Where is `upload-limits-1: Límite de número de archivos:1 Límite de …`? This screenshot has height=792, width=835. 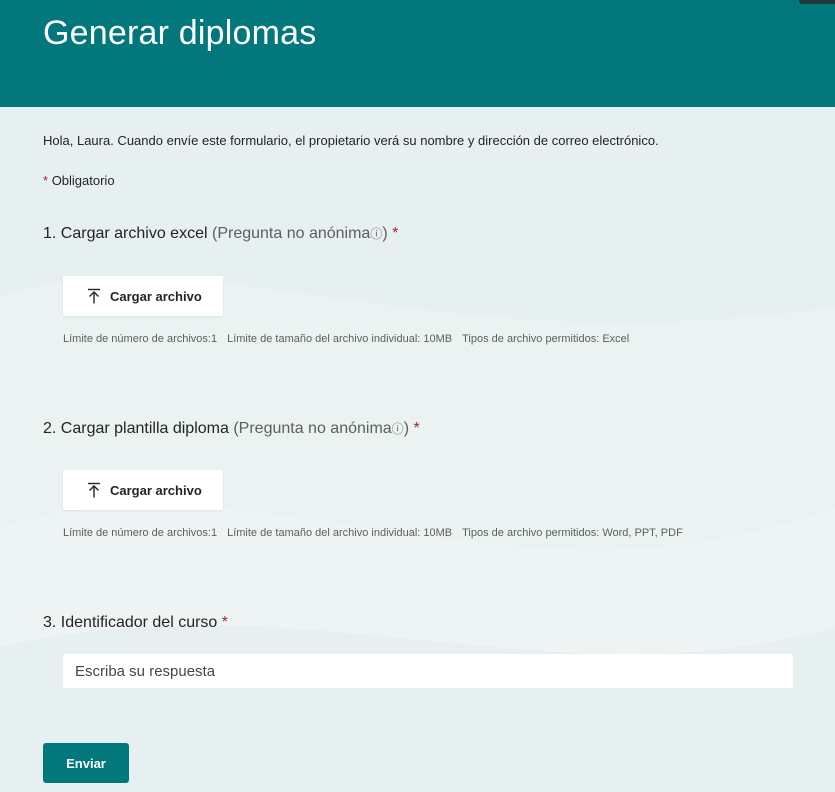 upload-limits-1: Límite de número de archivos:1 Límite de … is located at coordinates (346, 339).